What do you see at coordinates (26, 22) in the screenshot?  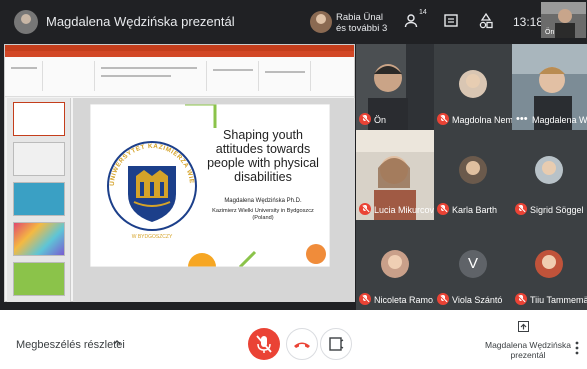 I see `presenter-avatar` at bounding box center [26, 22].